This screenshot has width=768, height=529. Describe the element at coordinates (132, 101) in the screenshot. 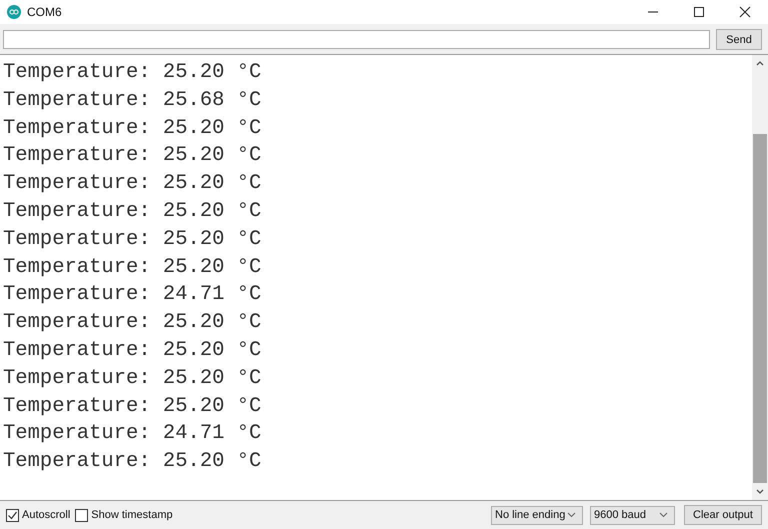

I see `output-line: Temperature: 25.68 °C` at that location.